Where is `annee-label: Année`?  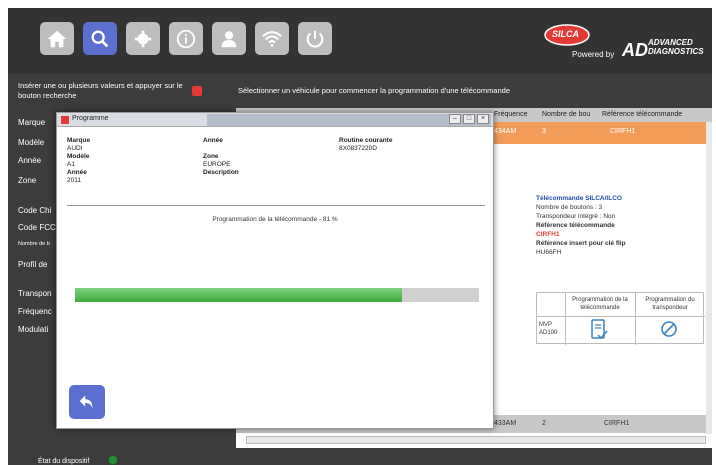 annee-label: Année is located at coordinates (77, 172).